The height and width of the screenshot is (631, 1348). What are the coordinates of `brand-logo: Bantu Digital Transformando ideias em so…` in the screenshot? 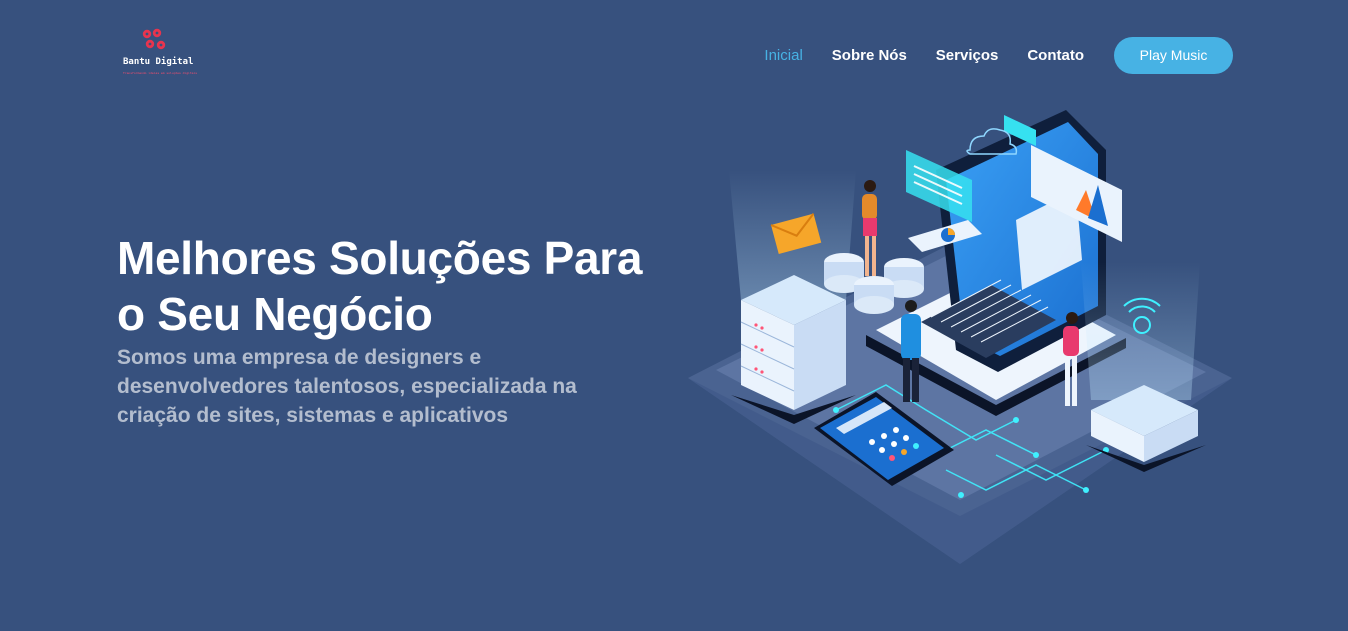 It's located at (158, 54).